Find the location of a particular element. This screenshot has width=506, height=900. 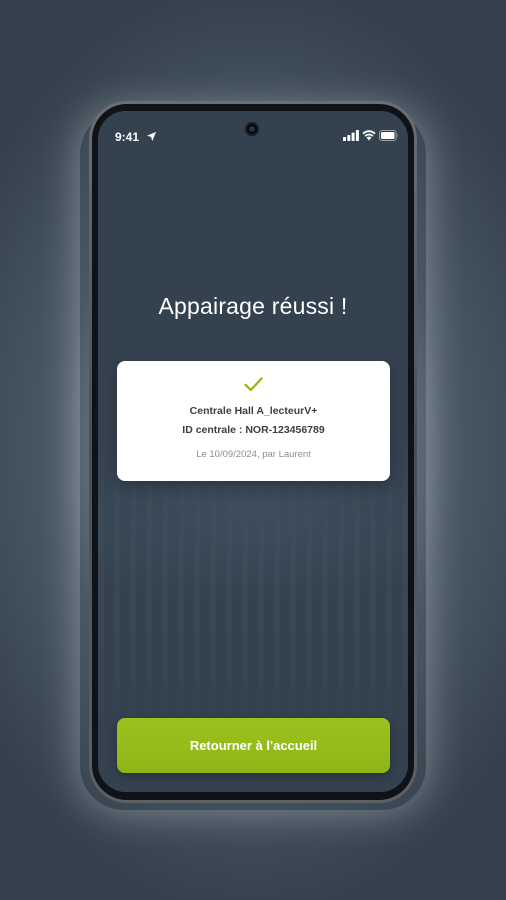

return-home-button: Retourner à l'accueil is located at coordinates (253, 745).